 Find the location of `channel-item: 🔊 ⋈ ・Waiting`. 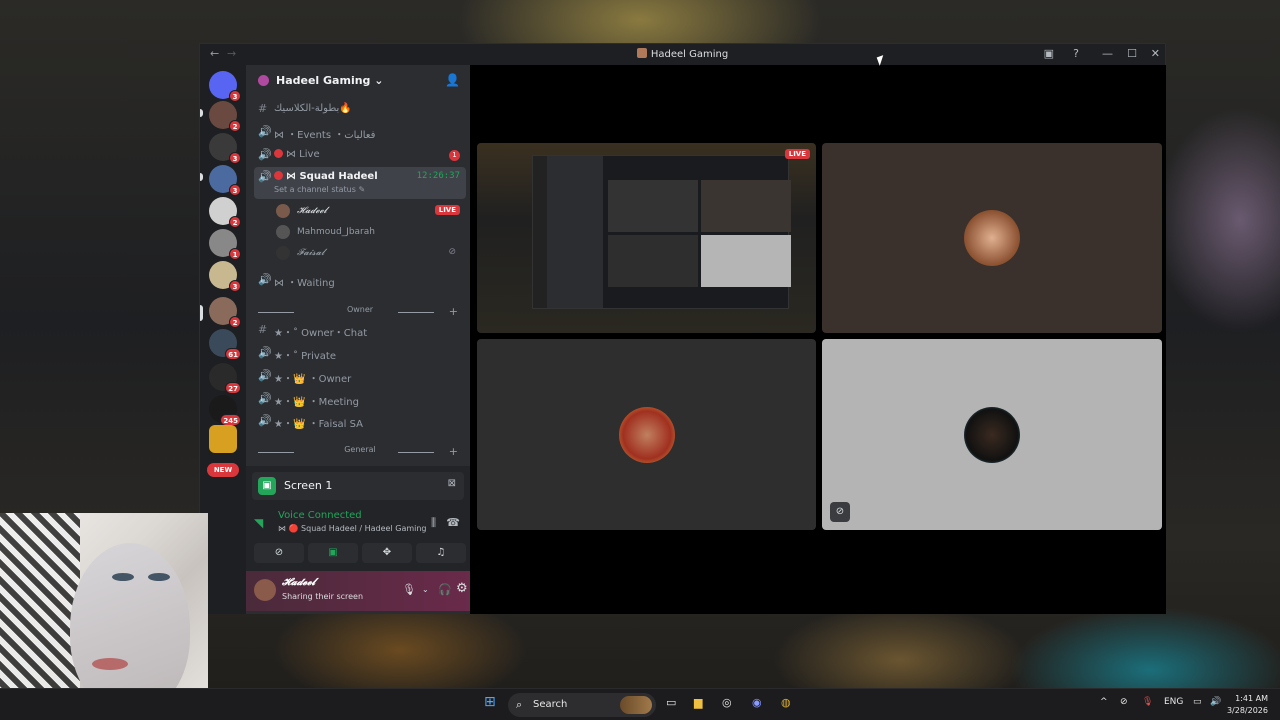

channel-item: 🔊 ⋈ ・Waiting is located at coordinates (360, 280).